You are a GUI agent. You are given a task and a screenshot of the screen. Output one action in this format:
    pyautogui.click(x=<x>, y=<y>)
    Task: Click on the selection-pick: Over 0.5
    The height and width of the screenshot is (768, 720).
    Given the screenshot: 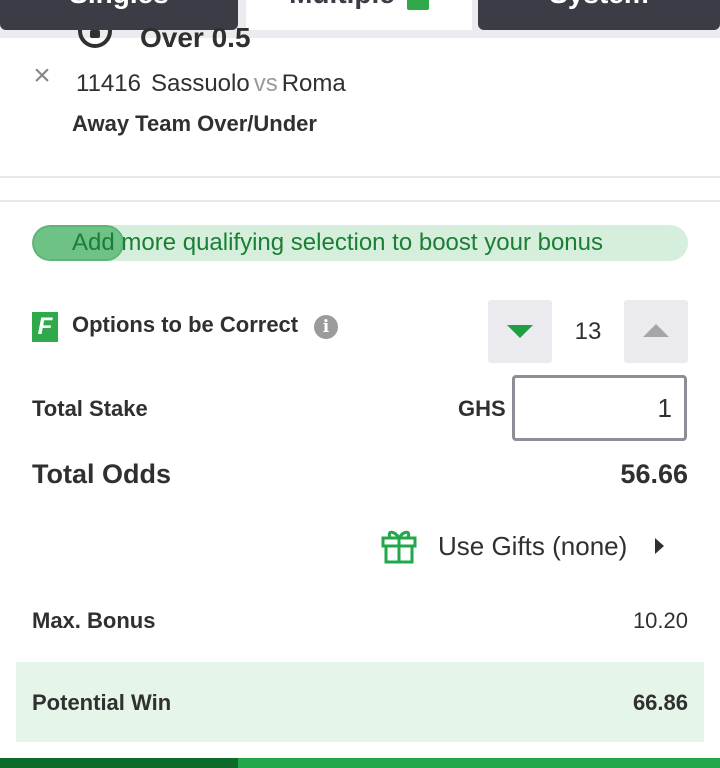 What is the action you would take?
    pyautogui.click(x=195, y=37)
    